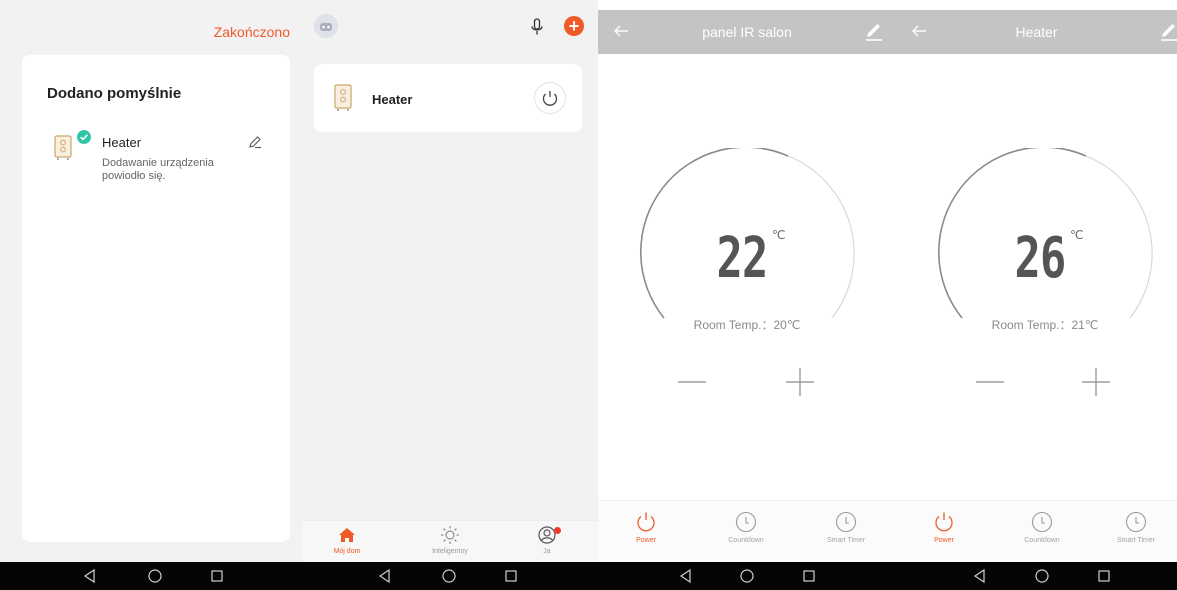 Image resolution: width=1177 pixels, height=590 pixels. What do you see at coordinates (114, 93) in the screenshot?
I see `success-title: Dodano pomyślnie` at bounding box center [114, 93].